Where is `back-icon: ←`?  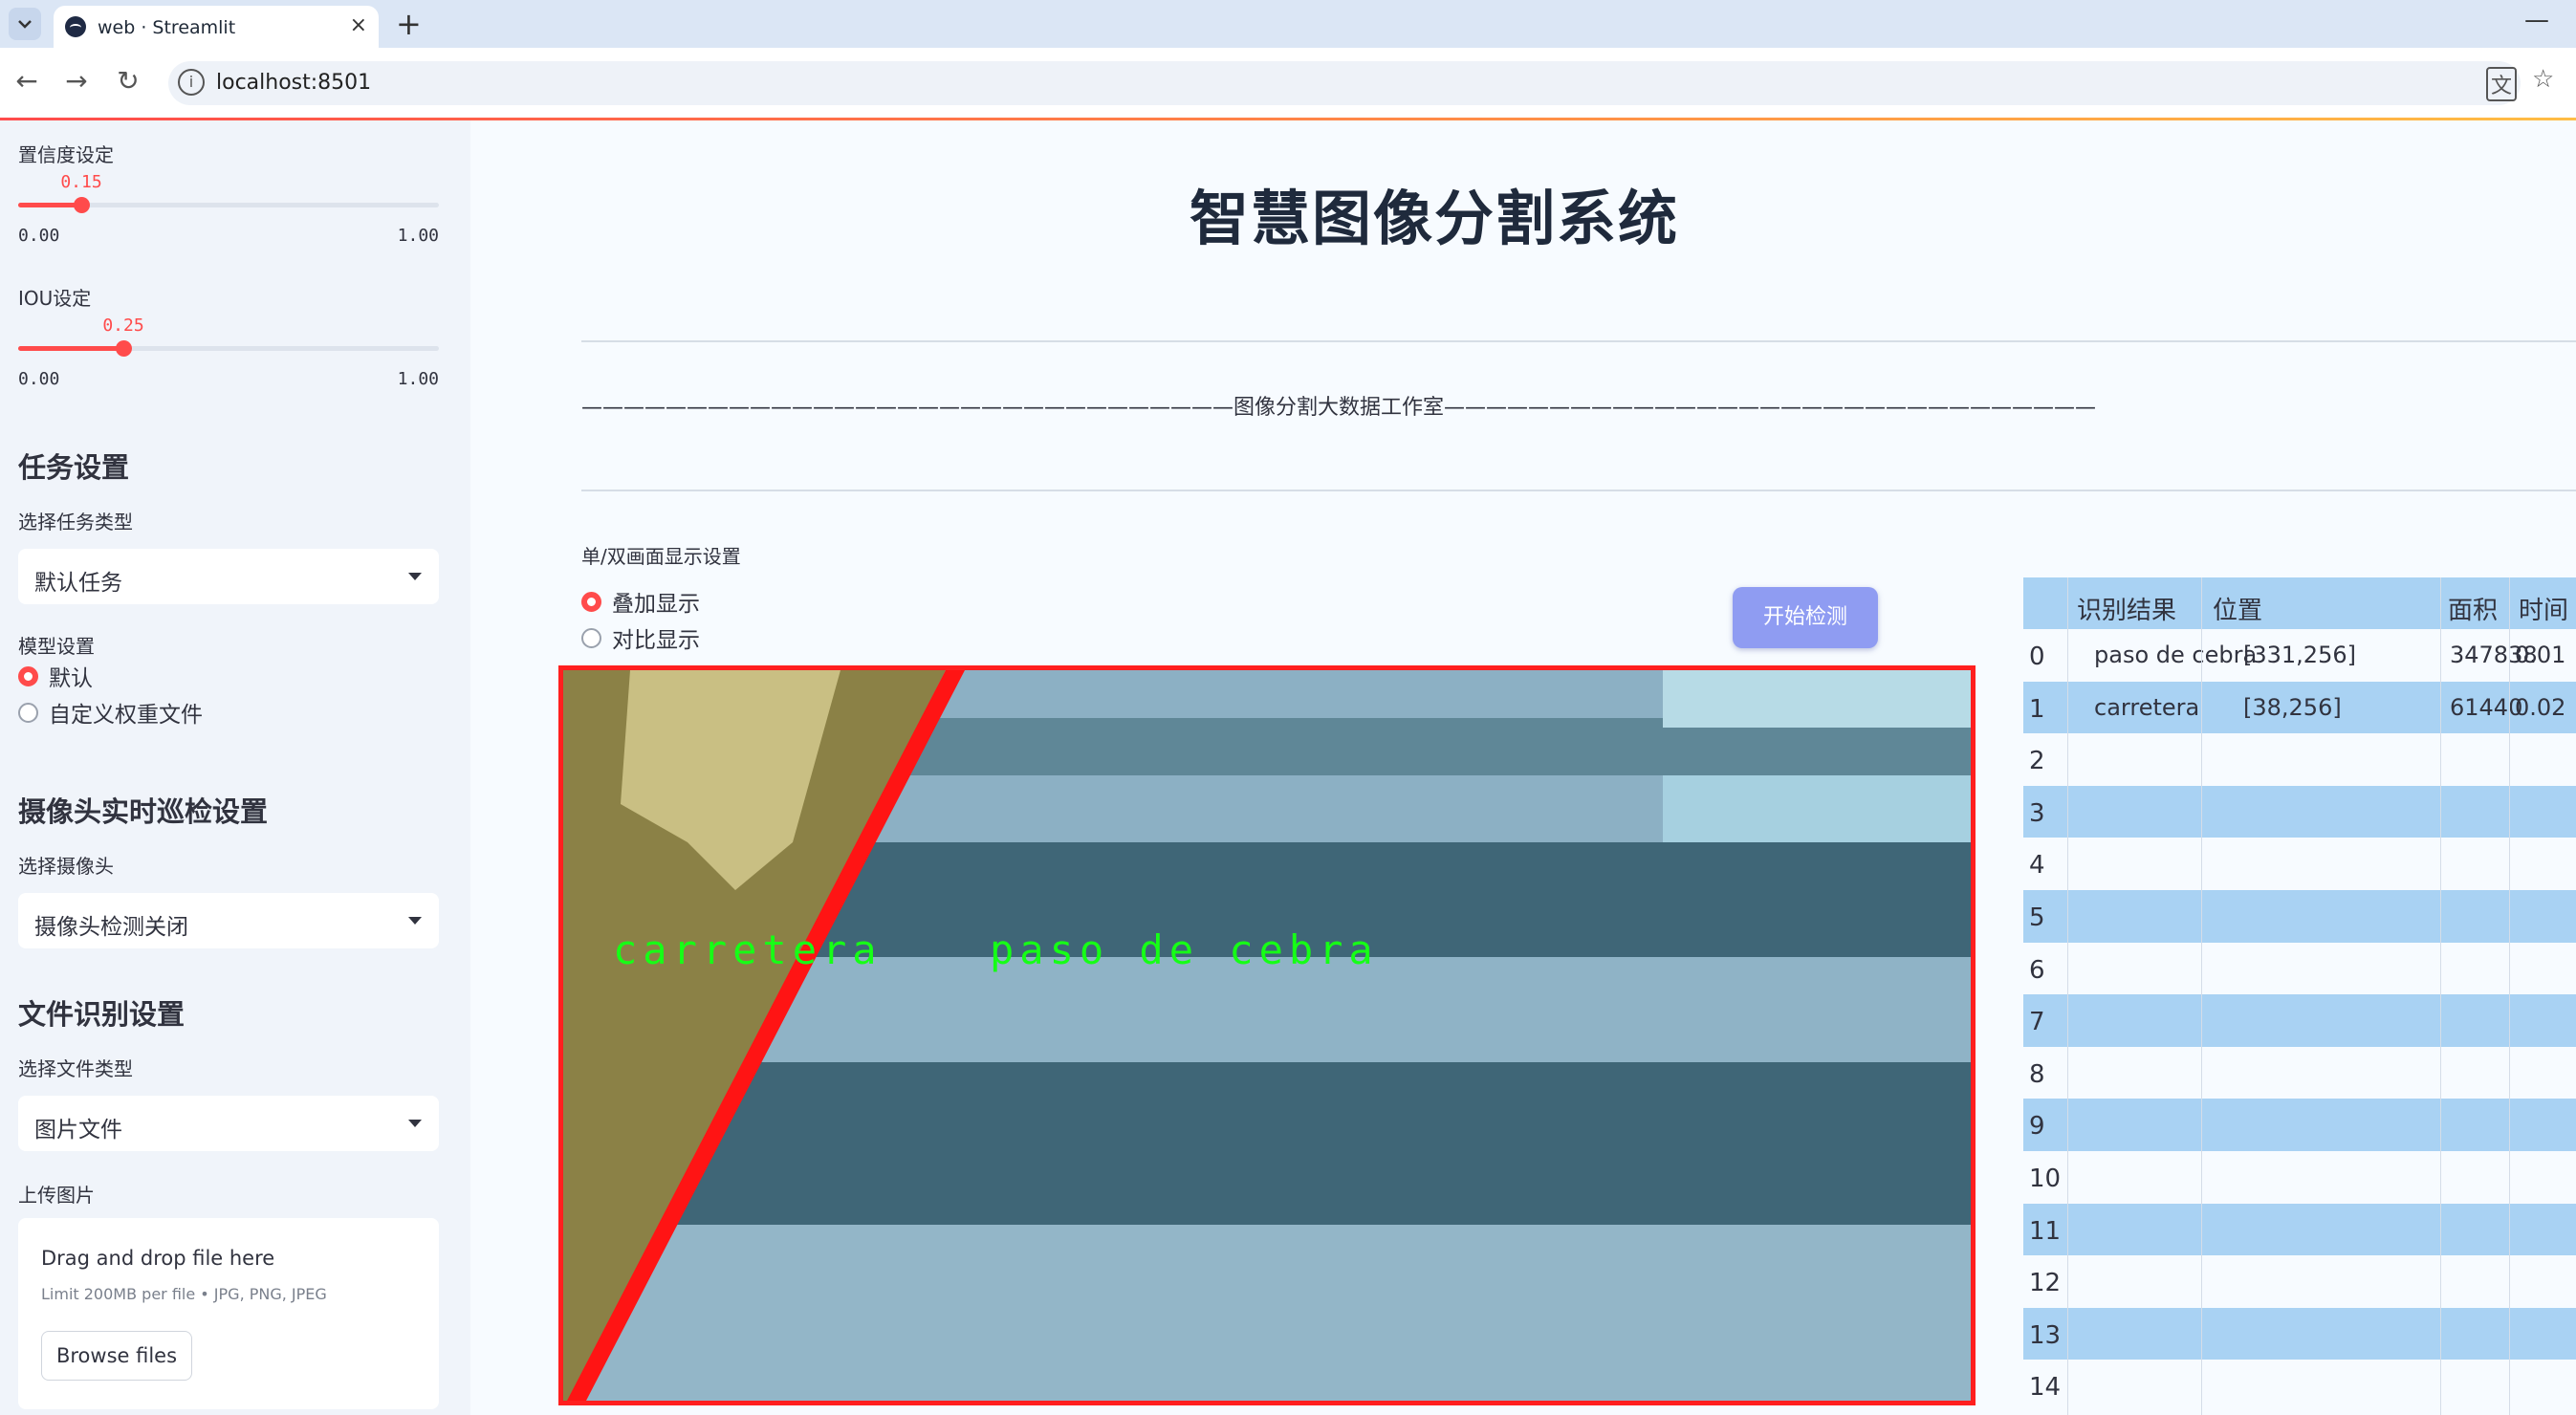 back-icon: ← is located at coordinates (27, 81).